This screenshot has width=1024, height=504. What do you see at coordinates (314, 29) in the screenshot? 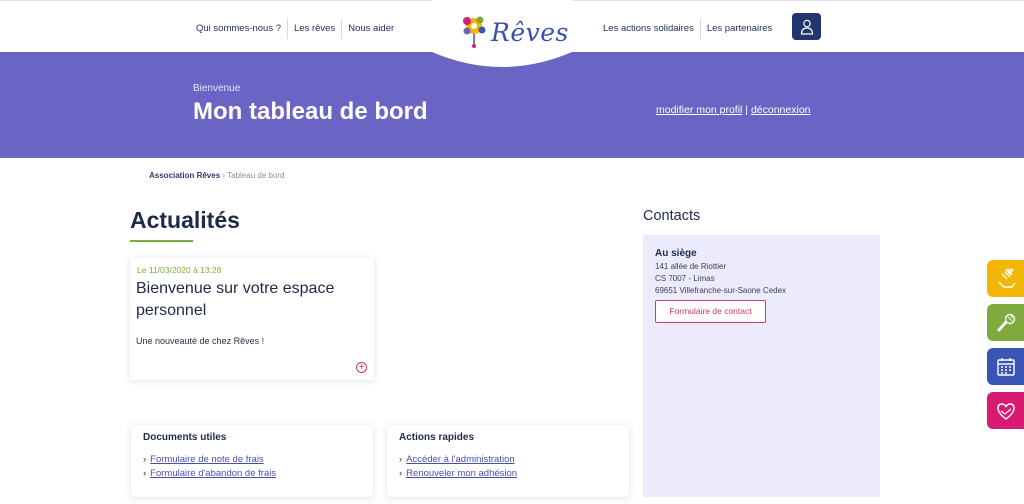
I see `nav-link-les-reves: Les rêves` at bounding box center [314, 29].